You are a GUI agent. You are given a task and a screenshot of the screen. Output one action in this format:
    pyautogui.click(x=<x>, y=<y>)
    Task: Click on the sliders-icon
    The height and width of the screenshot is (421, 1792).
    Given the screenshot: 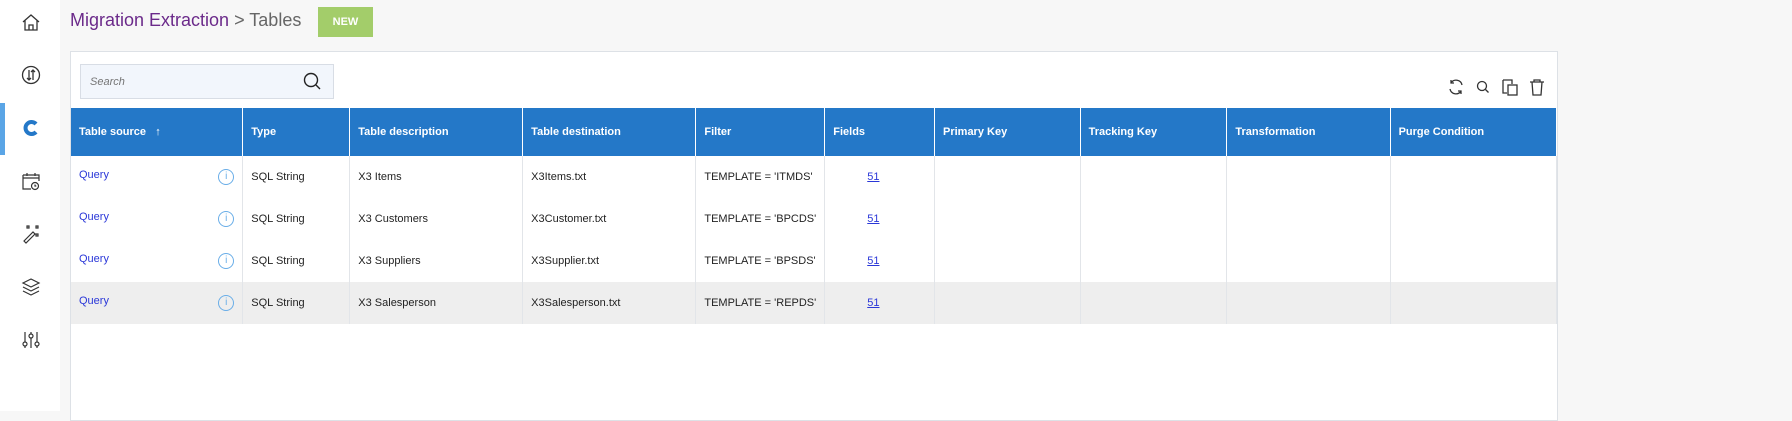 What is the action you would take?
    pyautogui.click(x=31, y=340)
    